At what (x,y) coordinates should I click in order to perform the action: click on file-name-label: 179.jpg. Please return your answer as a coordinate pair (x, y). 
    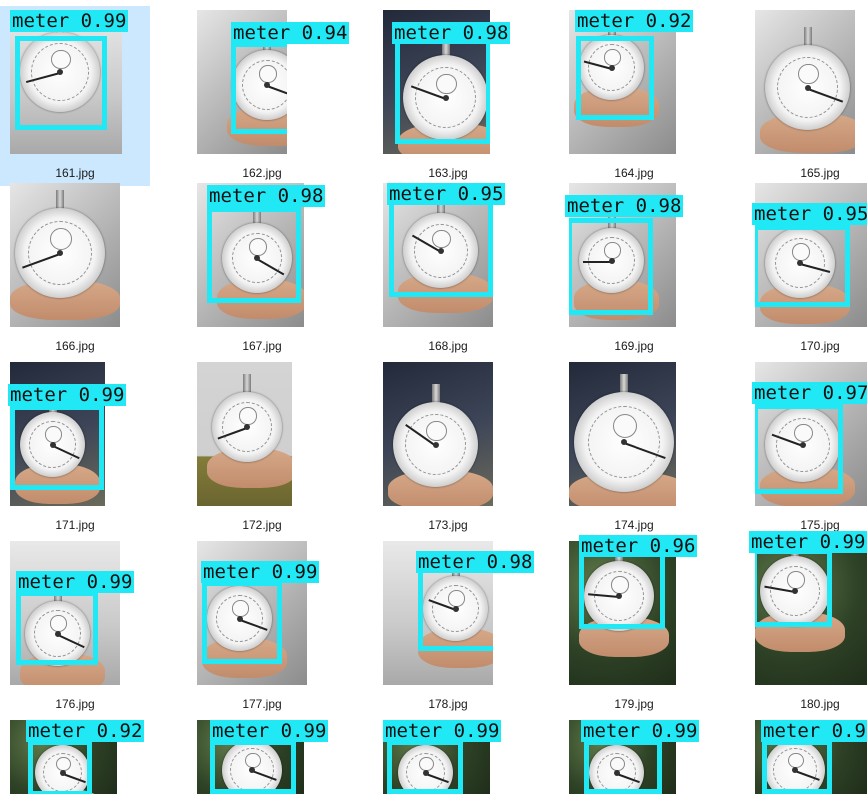
    Looking at the image, I should click on (634, 704).